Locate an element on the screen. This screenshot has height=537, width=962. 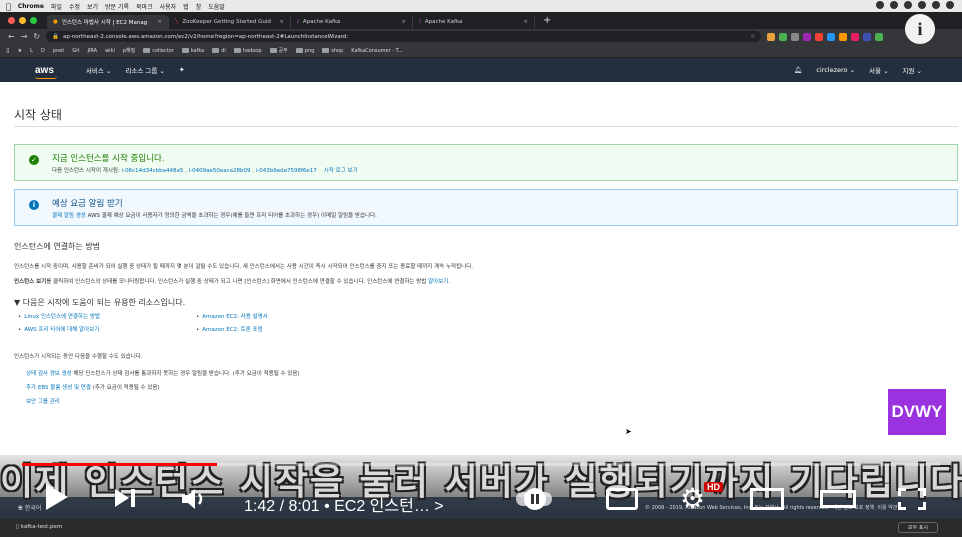
success-title: 지금 인스턴스를 시작 중입니다. is located at coordinates (108, 159).